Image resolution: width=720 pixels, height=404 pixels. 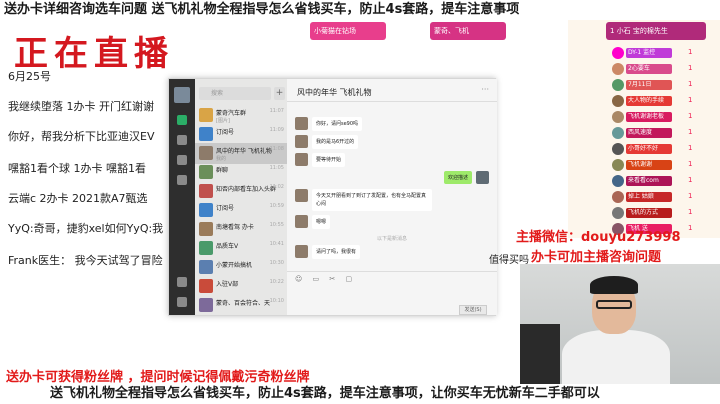 What do you see at coordinates (77, 168) in the screenshot?
I see `notes-line: 嘿豁1看个球 1办卡 嘿豁1看` at bounding box center [77, 168].